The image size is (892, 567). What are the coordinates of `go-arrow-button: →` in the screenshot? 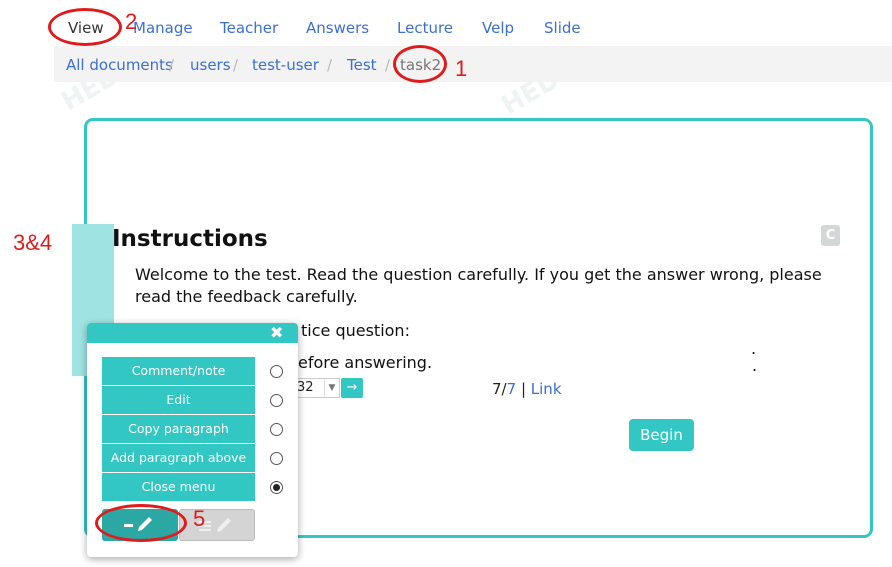 It's located at (352, 388).